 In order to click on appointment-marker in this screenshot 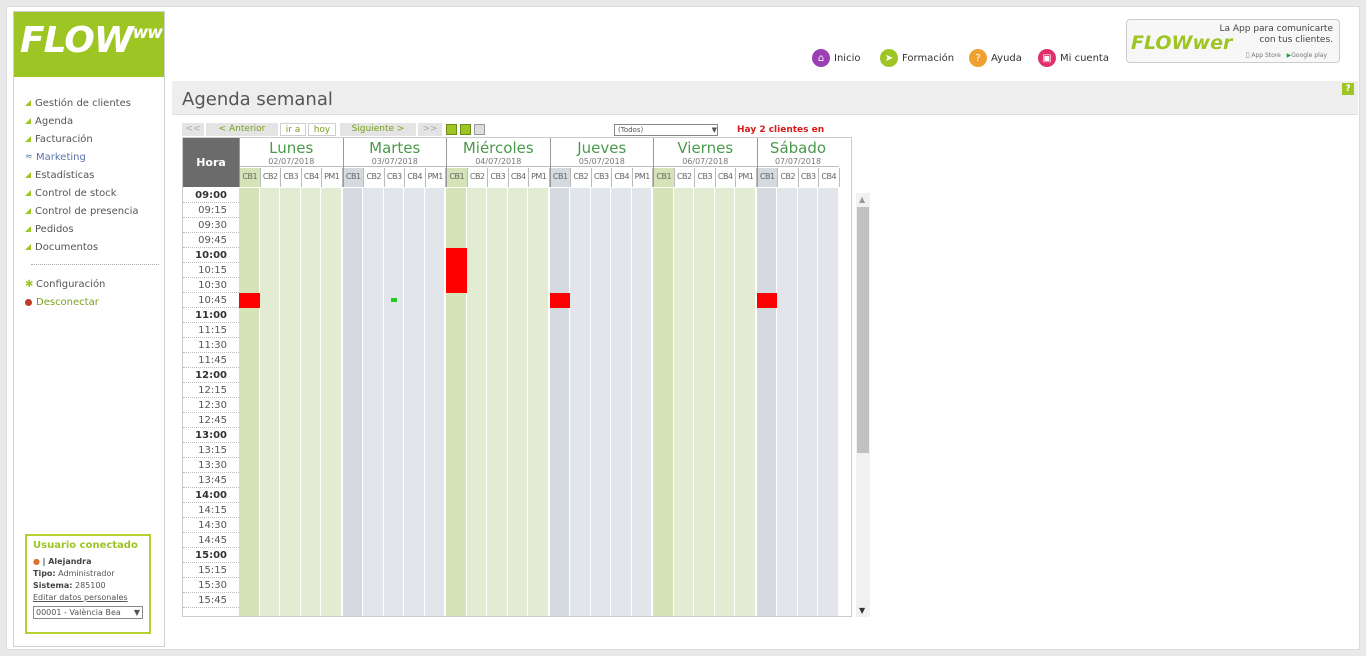, I will do `click(393, 300)`.